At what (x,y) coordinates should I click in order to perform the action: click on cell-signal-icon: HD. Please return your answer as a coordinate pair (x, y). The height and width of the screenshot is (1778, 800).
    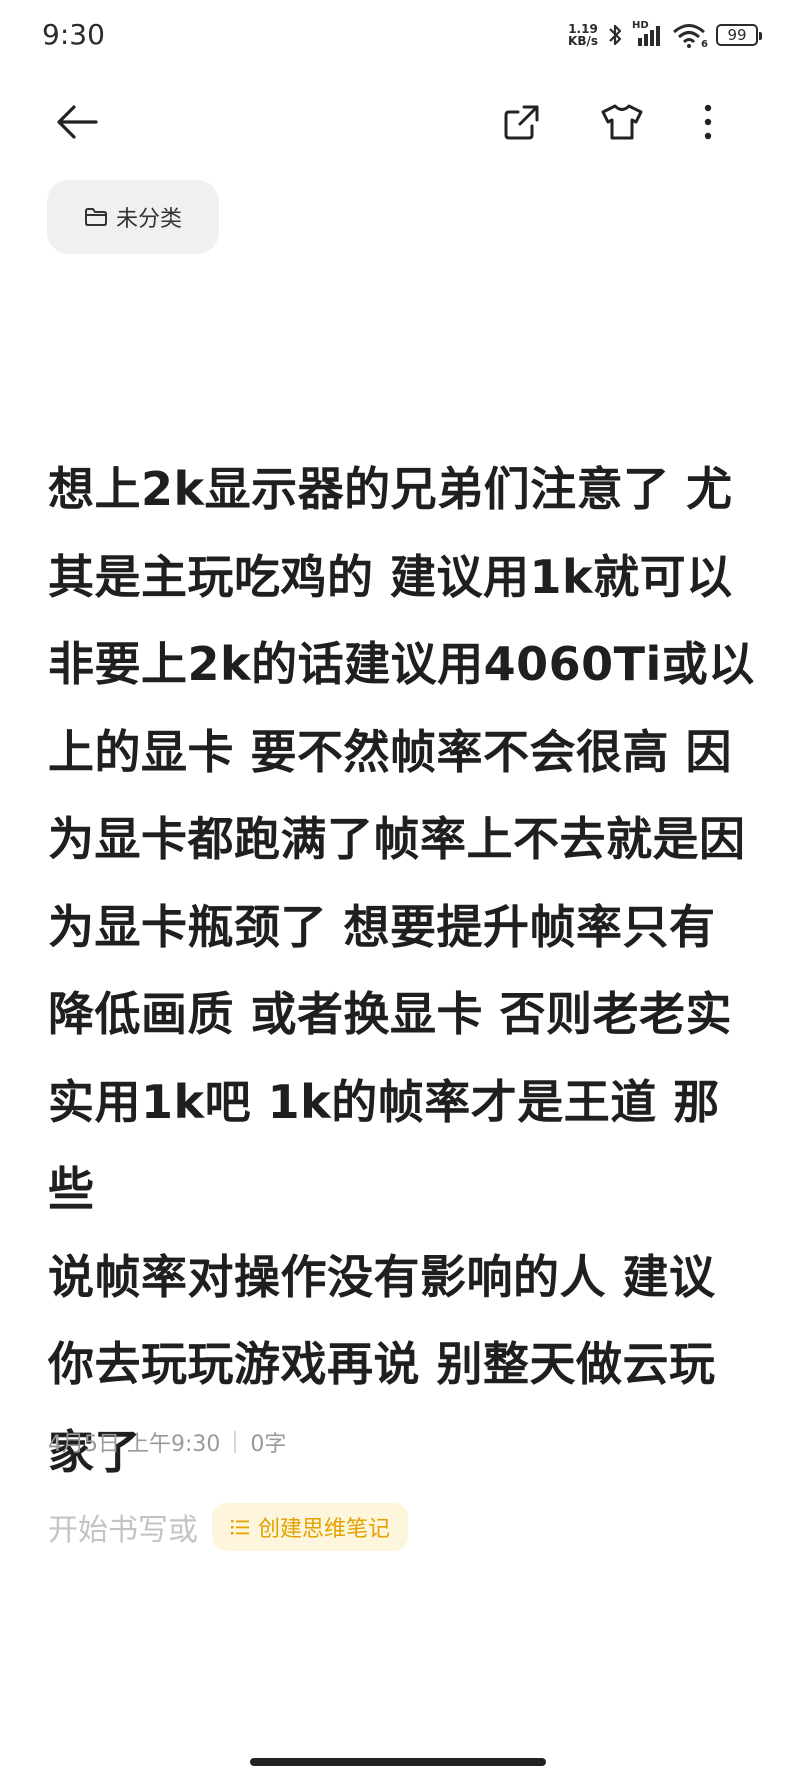
    Looking at the image, I should click on (648, 34).